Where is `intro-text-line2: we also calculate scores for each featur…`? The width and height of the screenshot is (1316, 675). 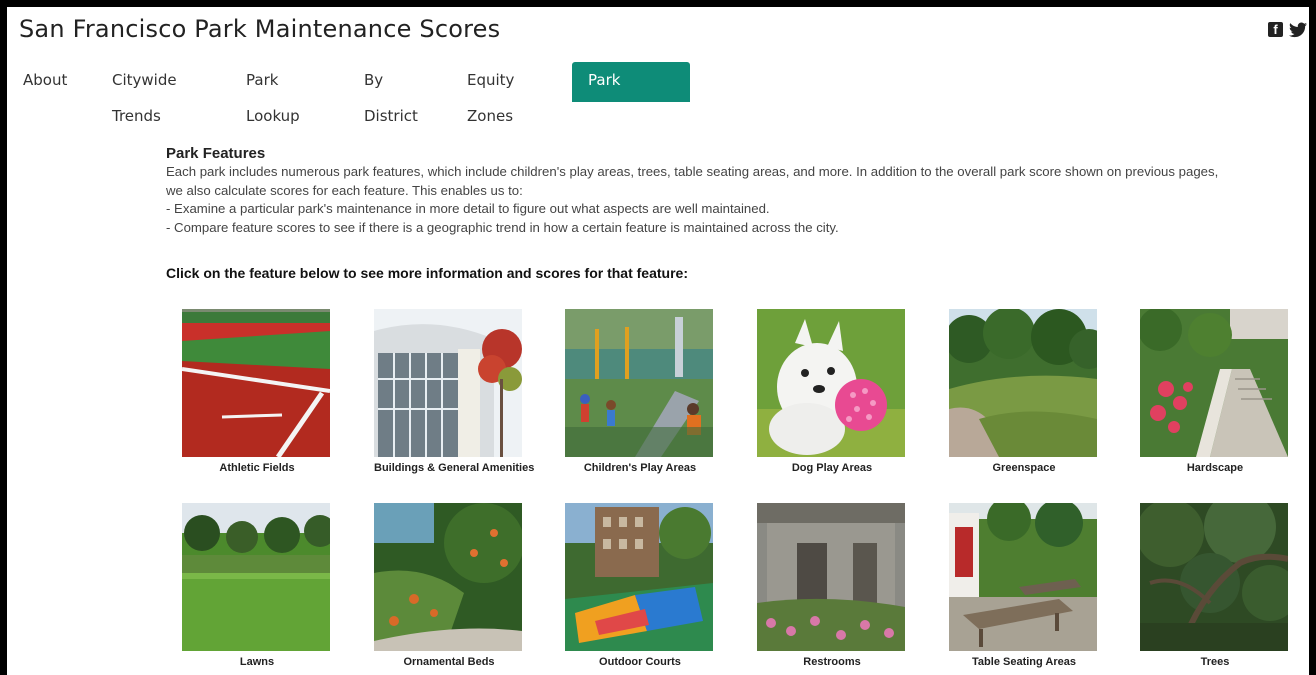
intro-text-line2: we also calculate scores for each featur… is located at coordinates (344, 190).